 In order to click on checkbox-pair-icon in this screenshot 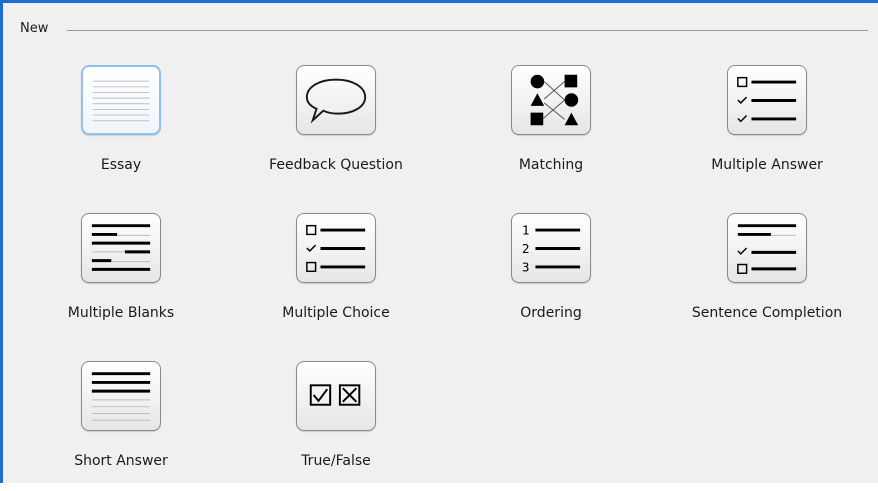, I will do `click(335, 395)`.